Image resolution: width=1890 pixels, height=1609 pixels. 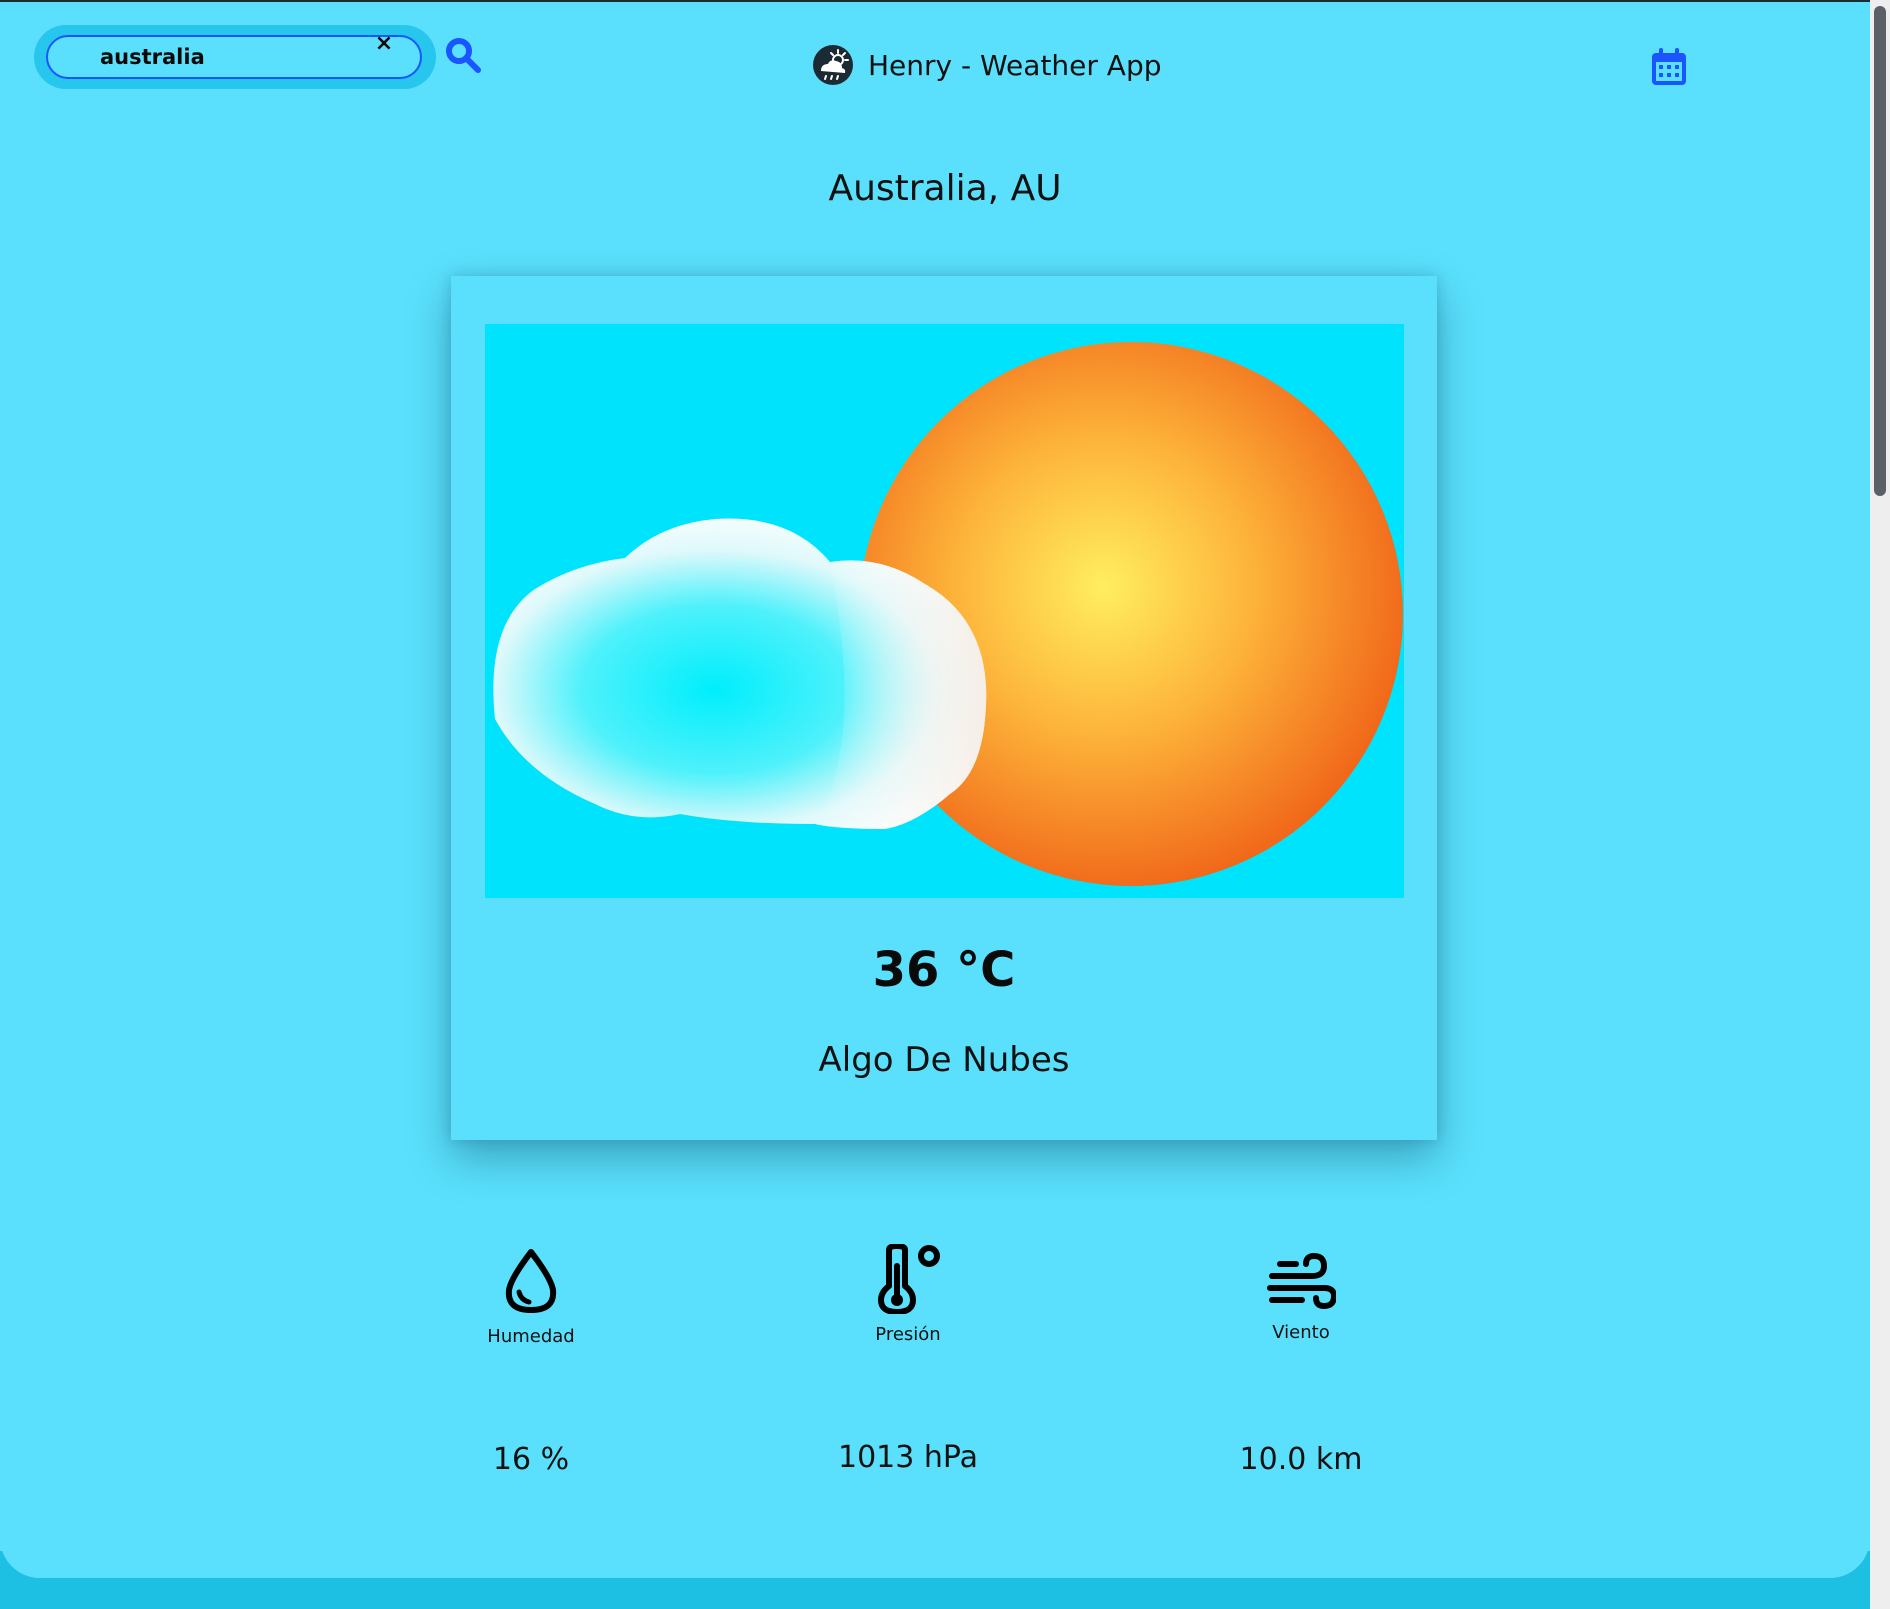 I want to click on search-input, so click(x=234, y=57).